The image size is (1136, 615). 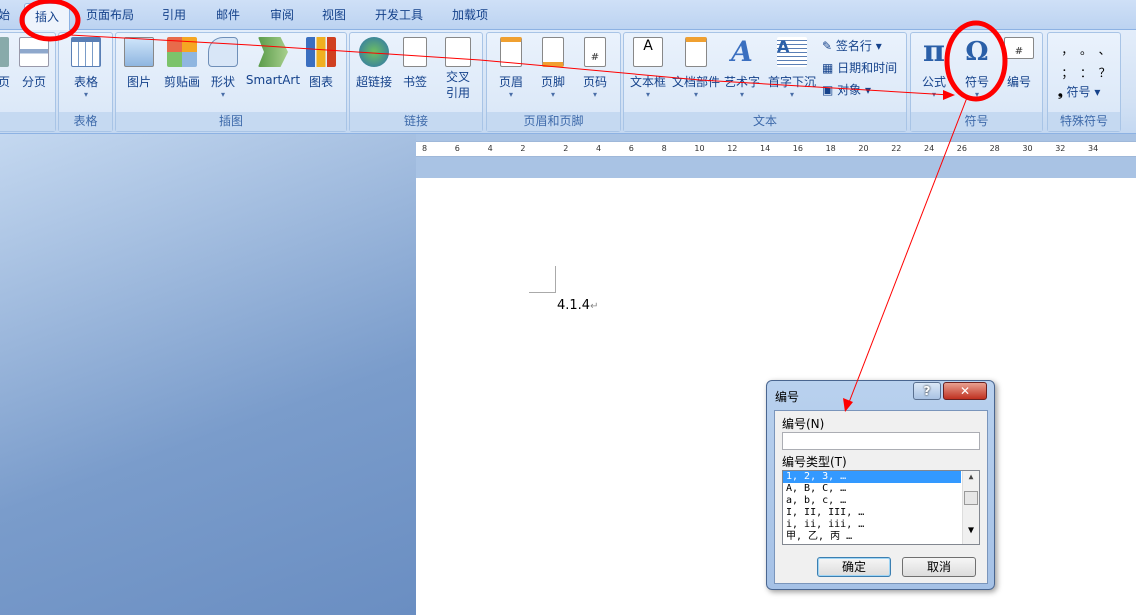 I want to click on highlight-insert-tab-circle, so click(x=50, y=21).